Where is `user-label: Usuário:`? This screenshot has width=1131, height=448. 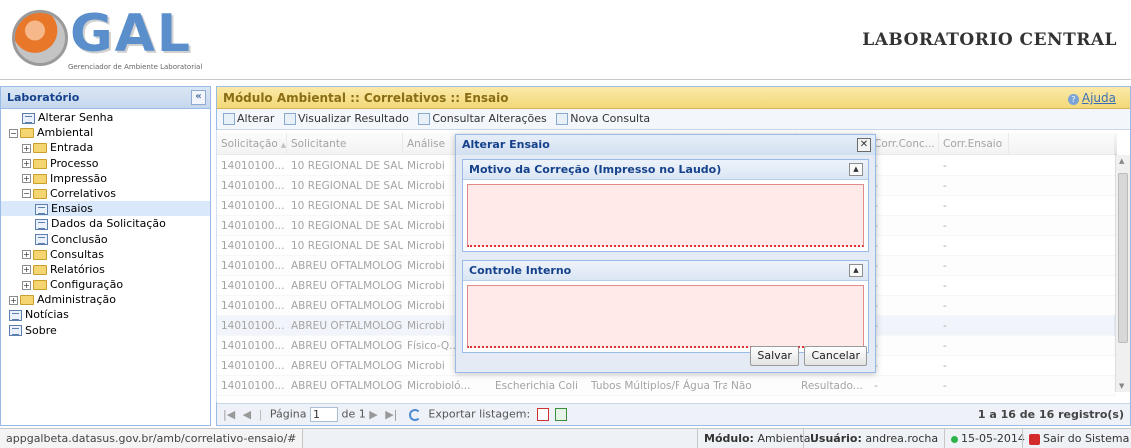 user-label: Usuário: is located at coordinates (836, 438).